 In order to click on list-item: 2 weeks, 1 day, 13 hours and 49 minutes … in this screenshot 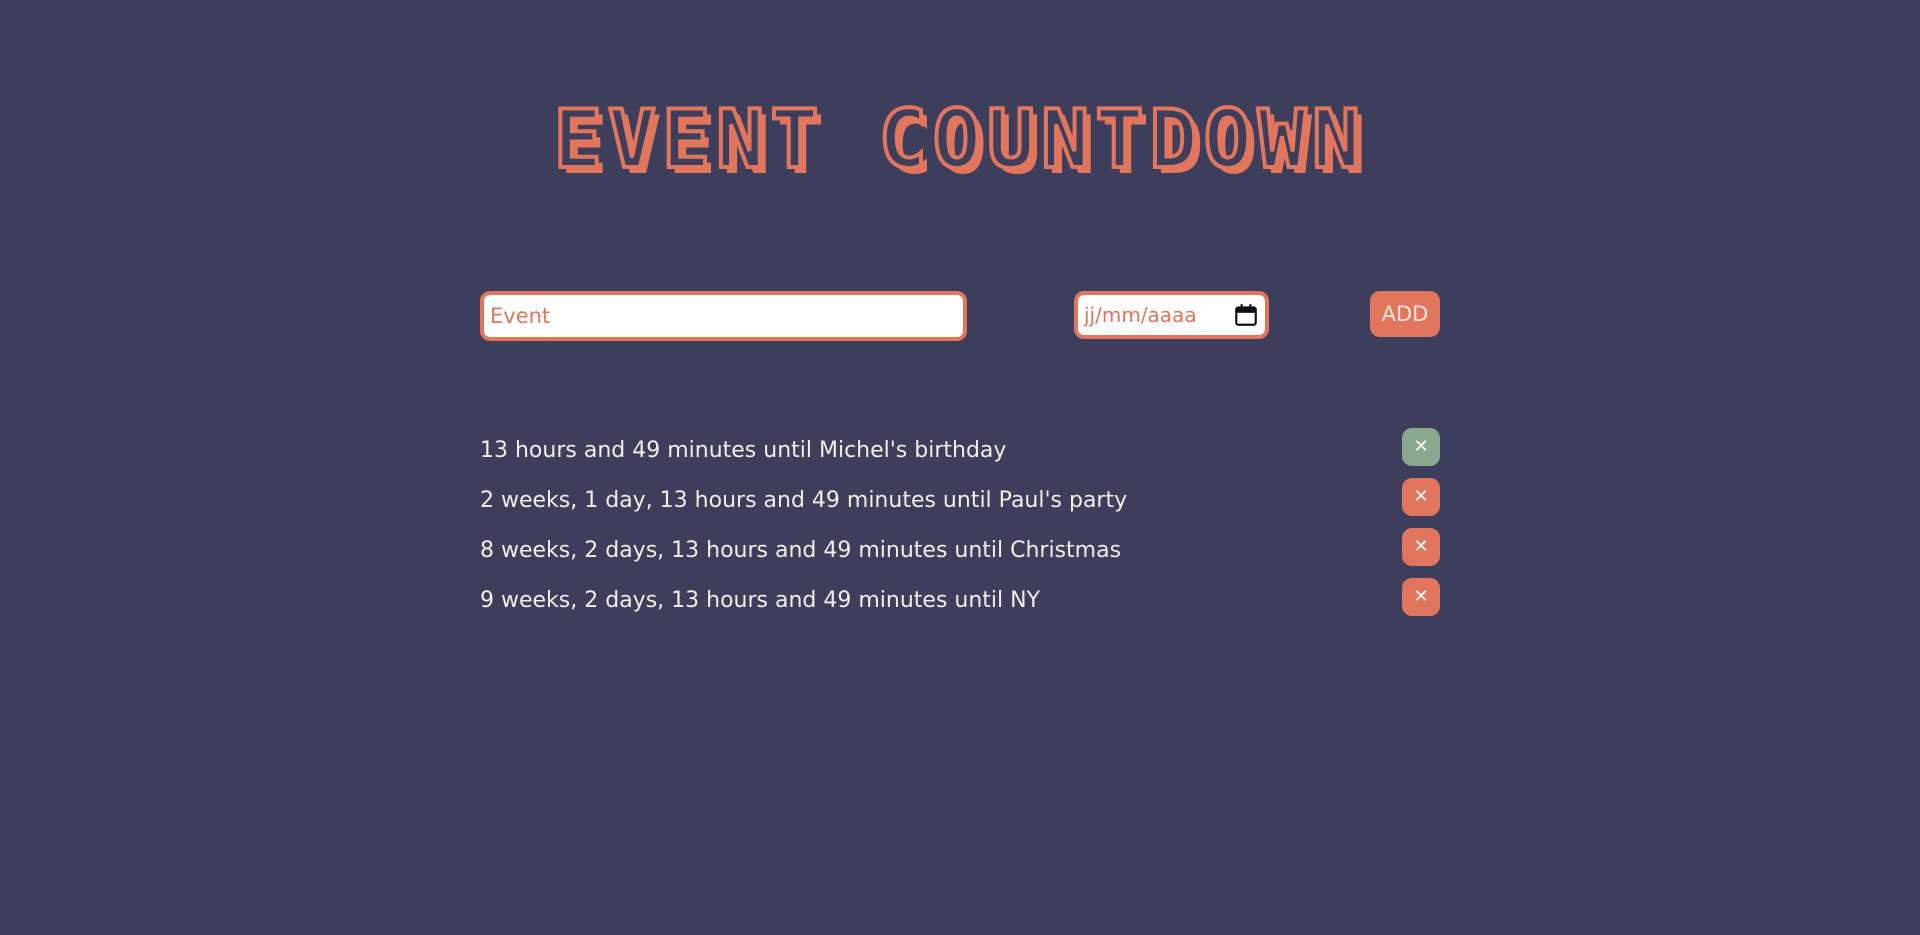, I will do `click(960, 500)`.